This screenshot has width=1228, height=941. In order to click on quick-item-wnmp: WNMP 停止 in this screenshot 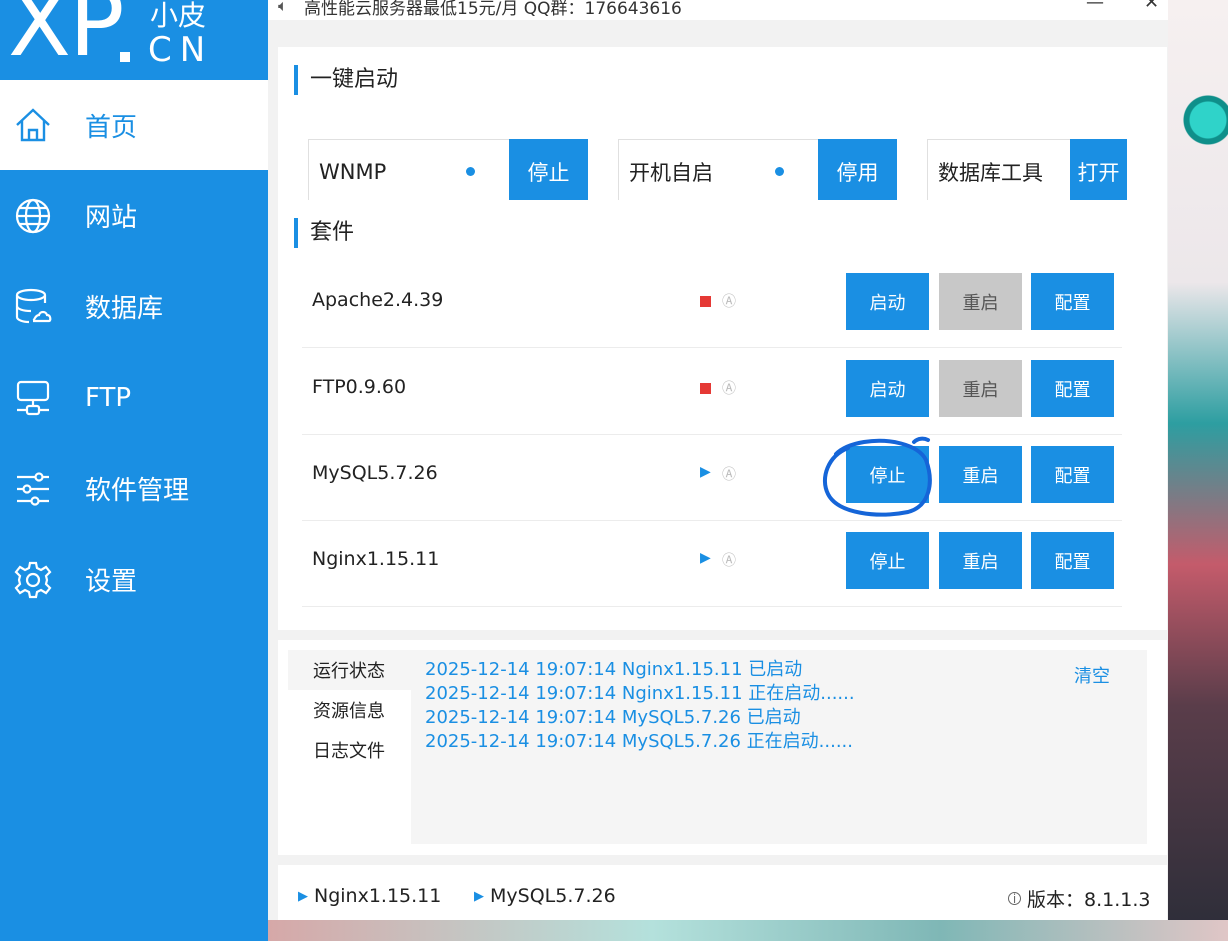, I will do `click(448, 171)`.